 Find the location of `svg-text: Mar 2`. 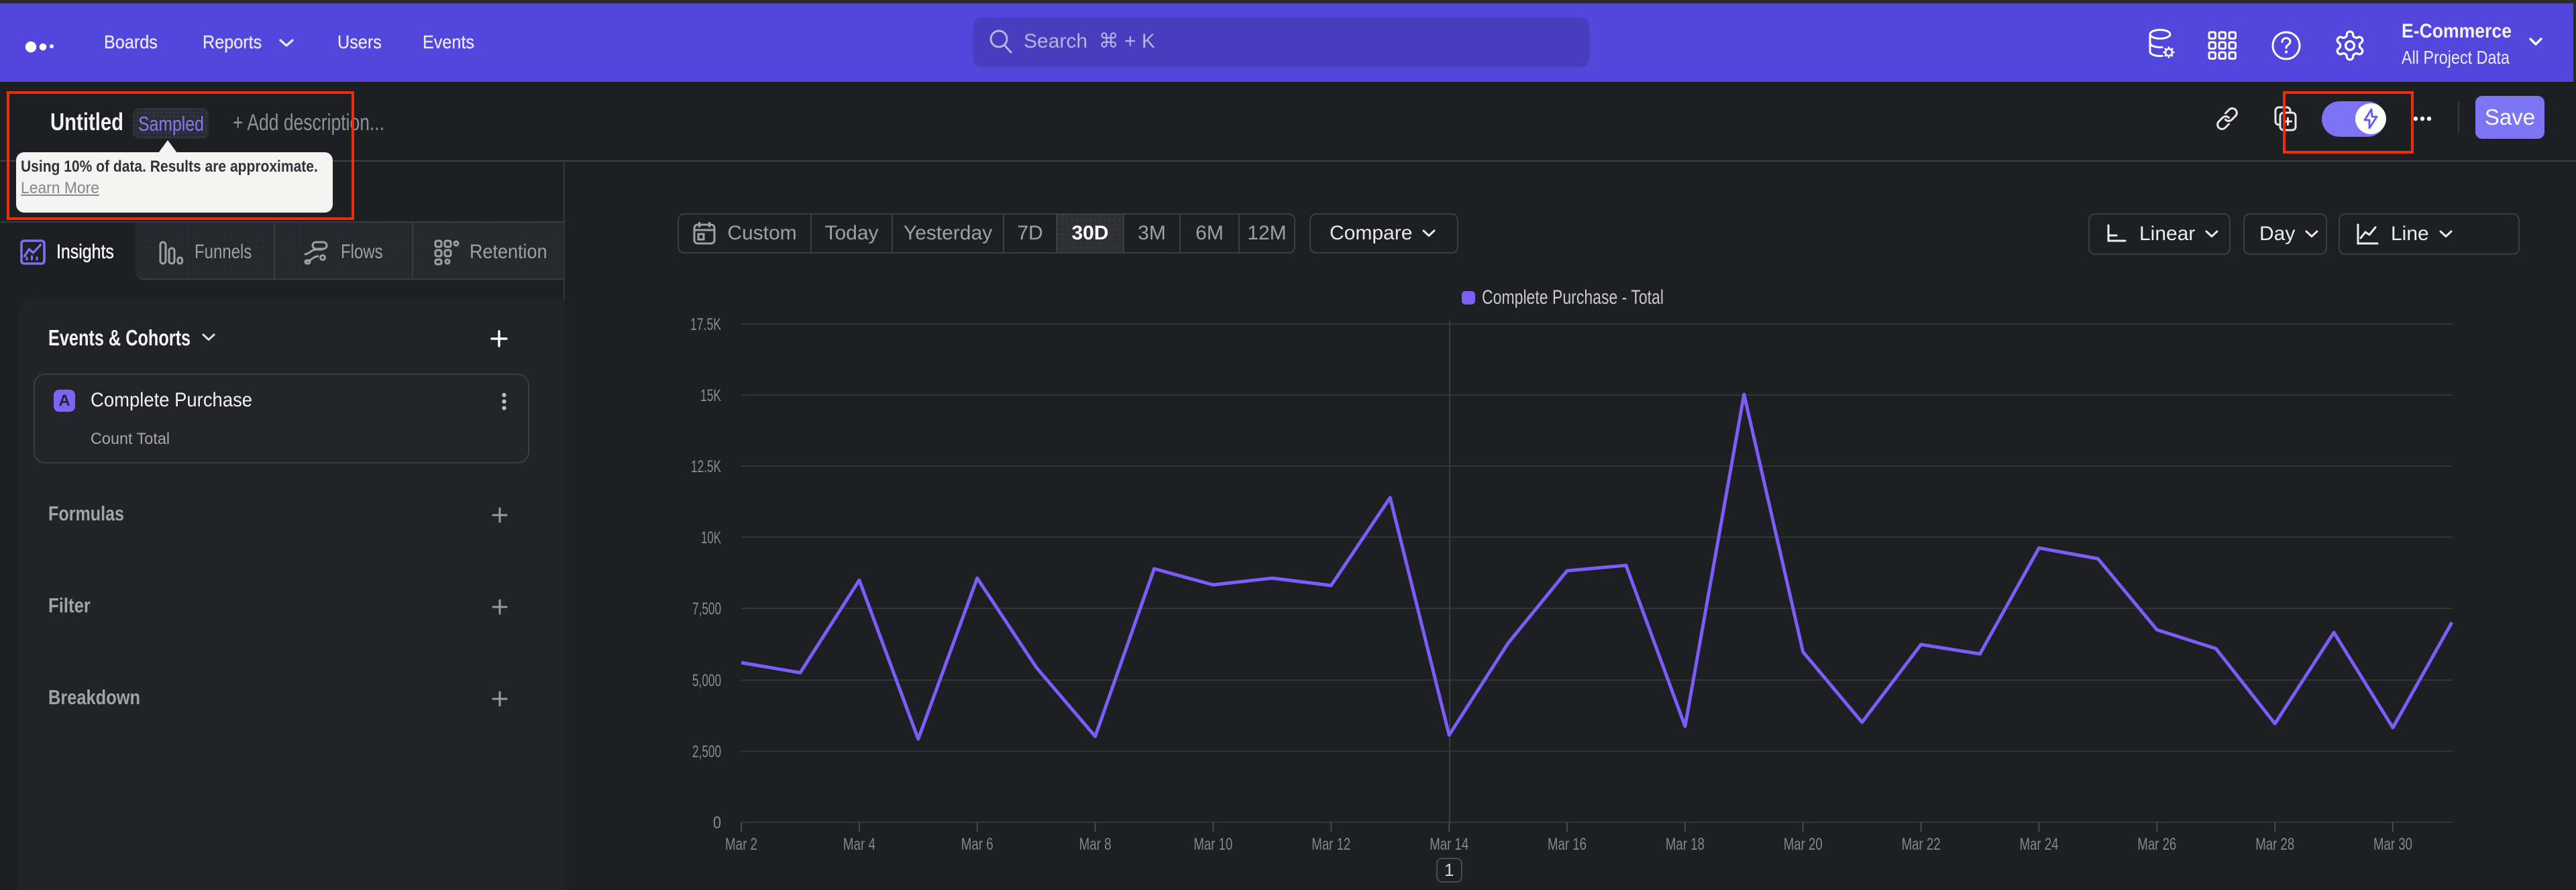

svg-text: Mar 2 is located at coordinates (741, 844).